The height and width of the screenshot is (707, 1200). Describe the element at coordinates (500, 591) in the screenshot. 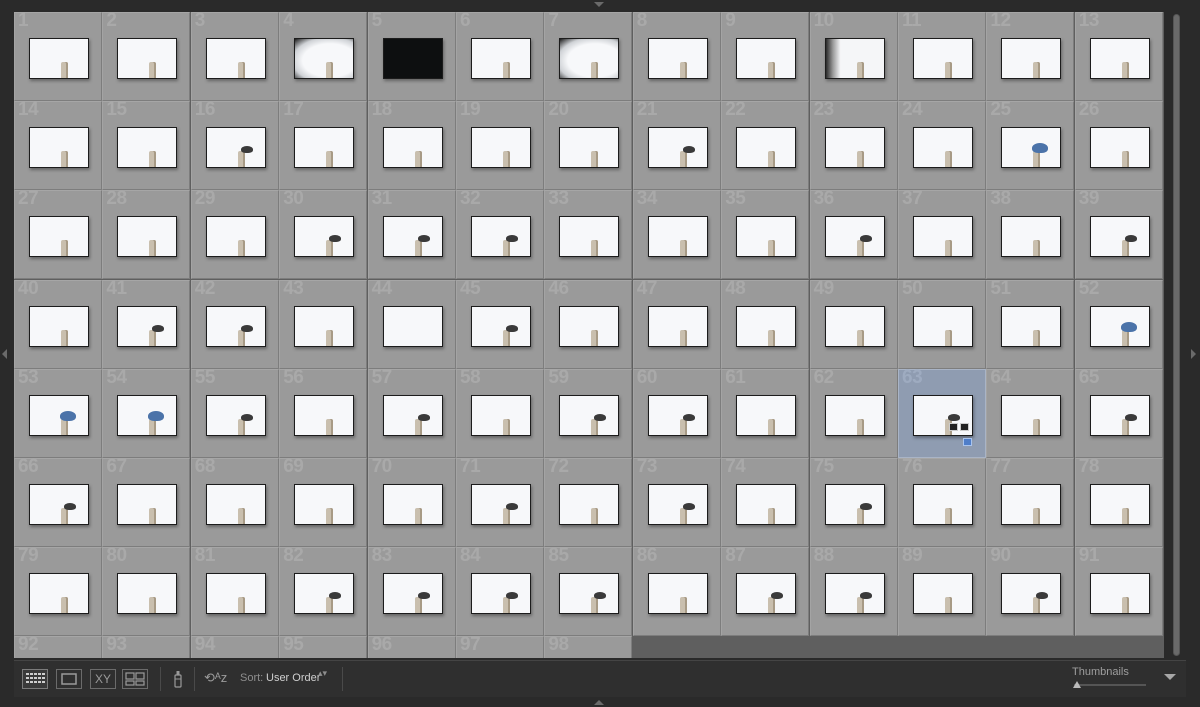

I see `thumbnail-cell: 84` at that location.